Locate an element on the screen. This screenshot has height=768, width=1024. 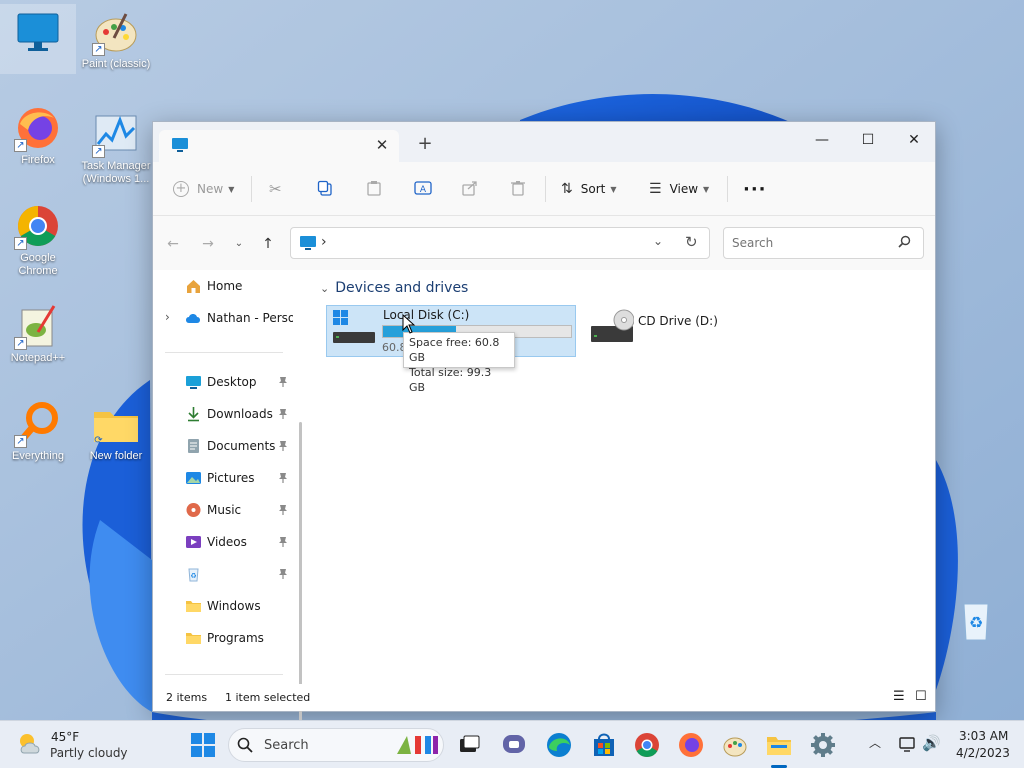
firefox-icon is located at coordinates (691, 745).